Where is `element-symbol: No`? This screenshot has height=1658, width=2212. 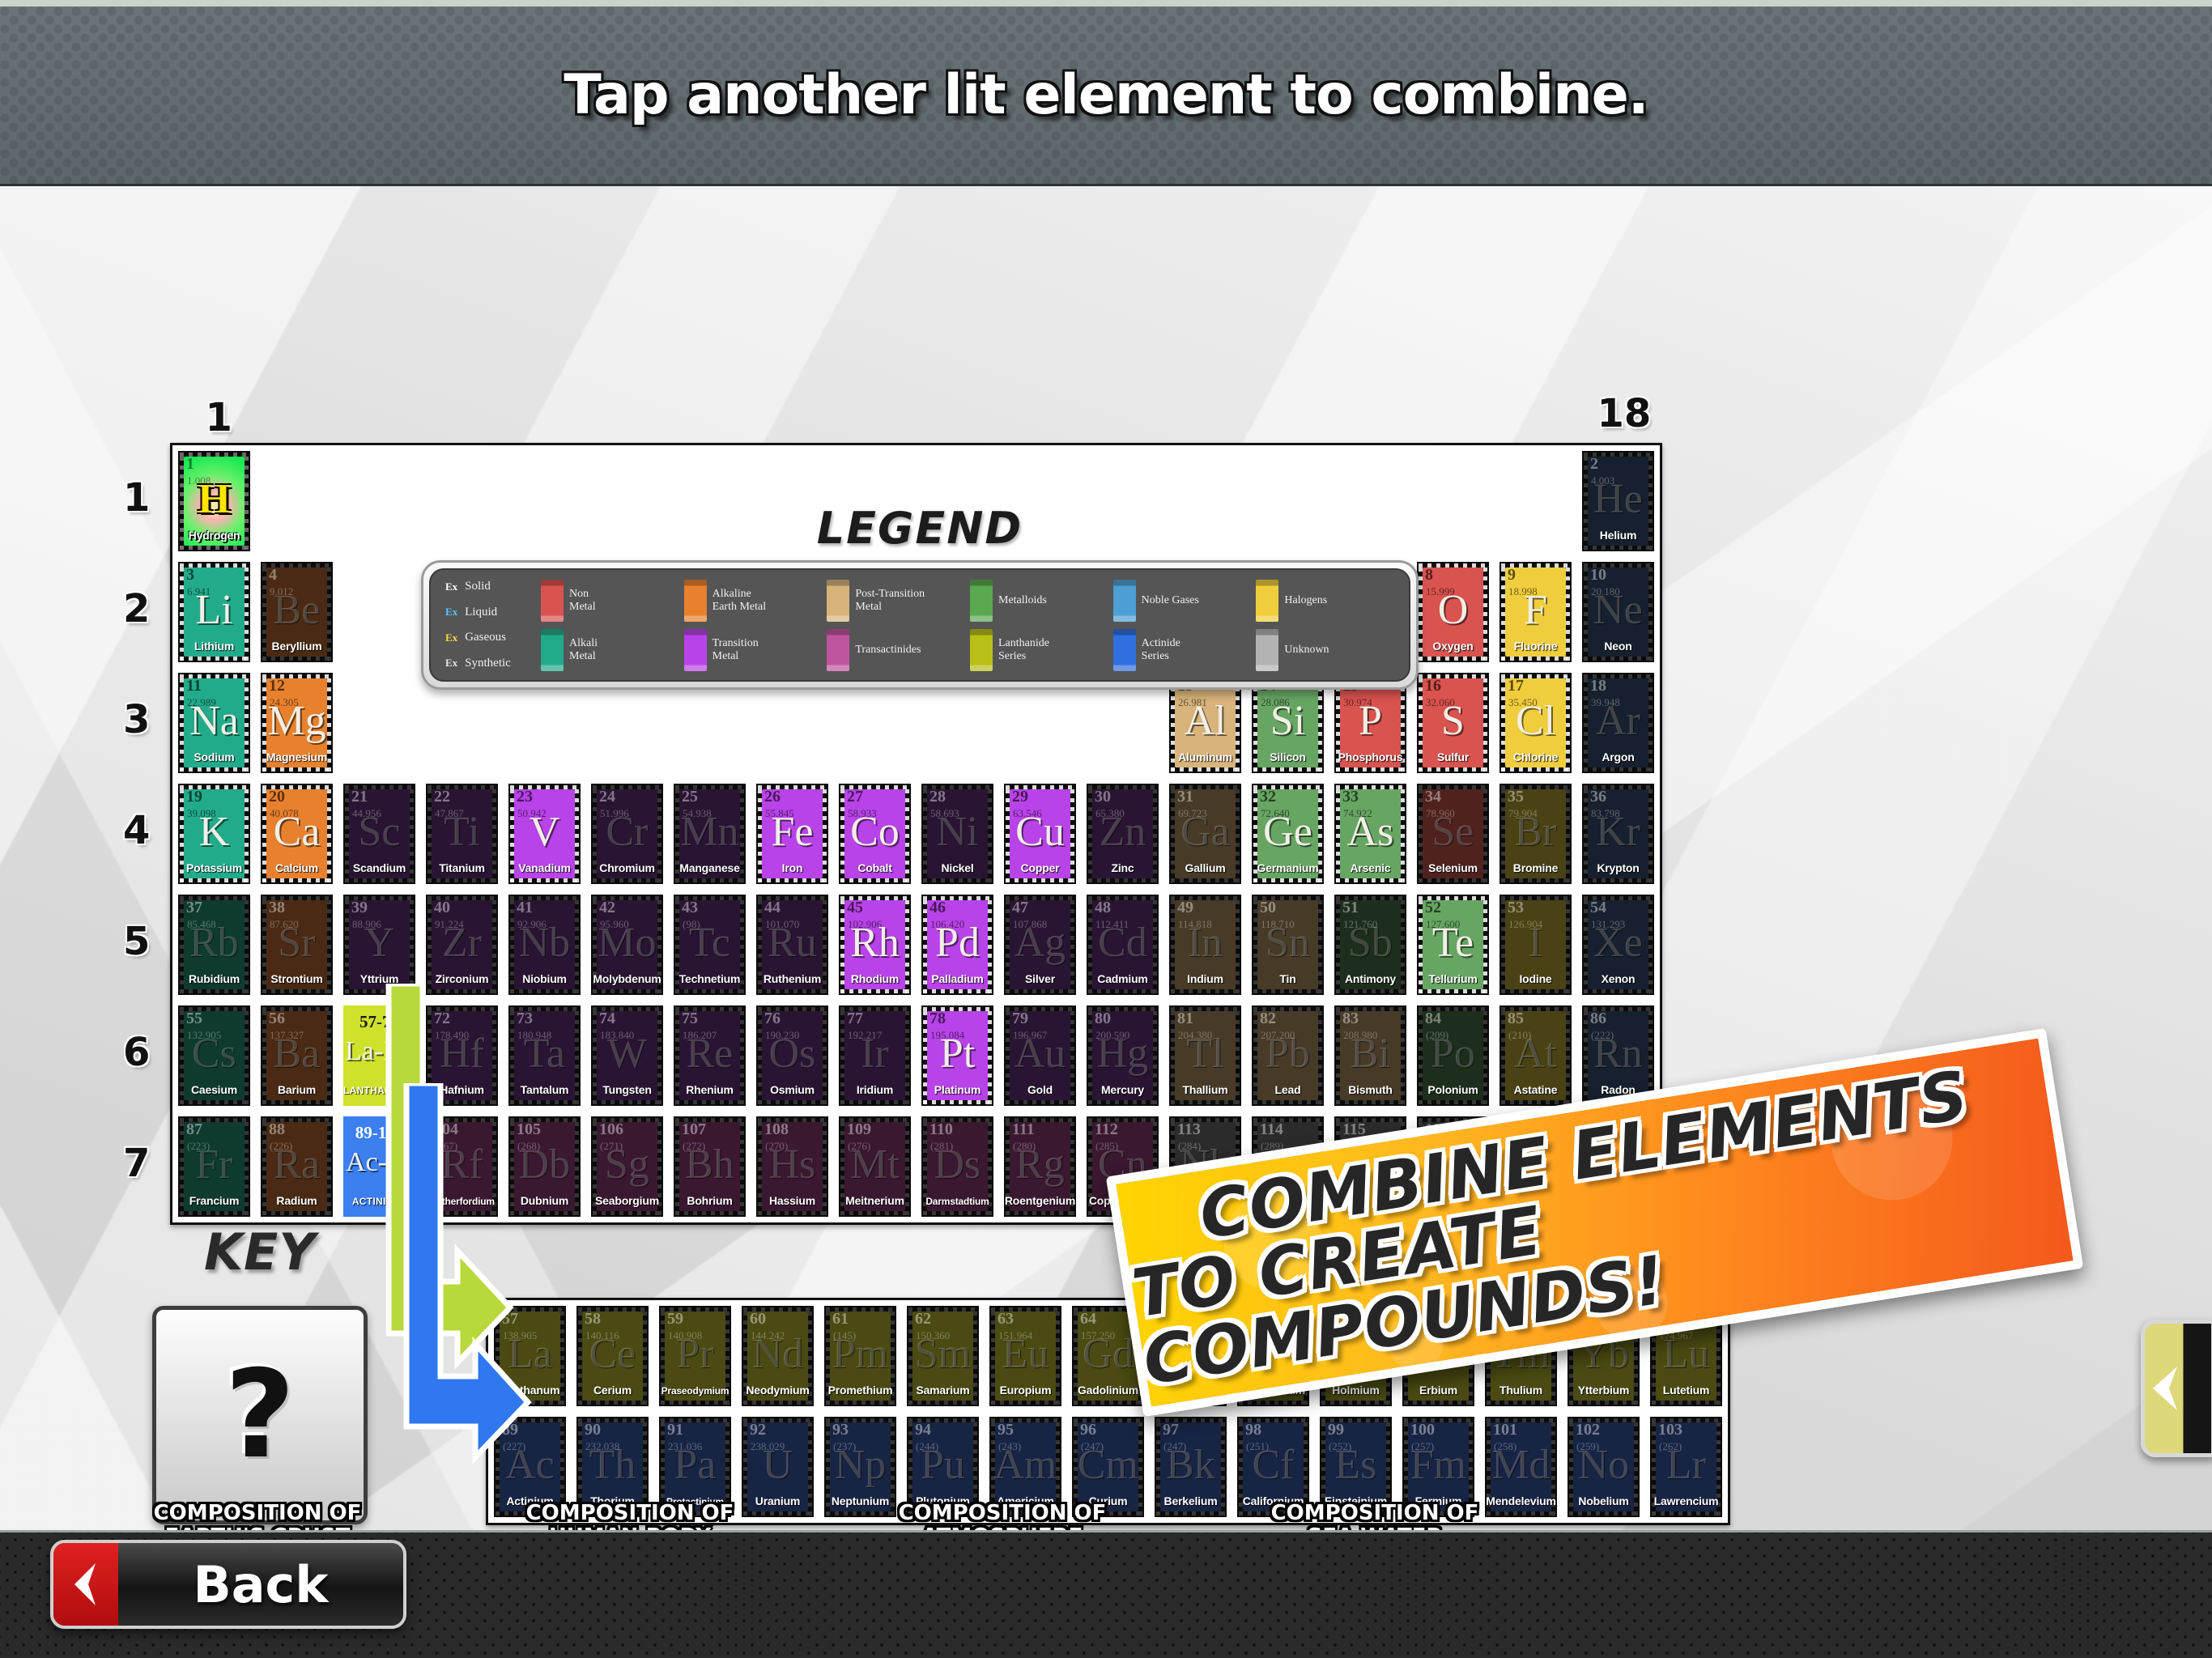
element-symbol: No is located at coordinates (1604, 1465).